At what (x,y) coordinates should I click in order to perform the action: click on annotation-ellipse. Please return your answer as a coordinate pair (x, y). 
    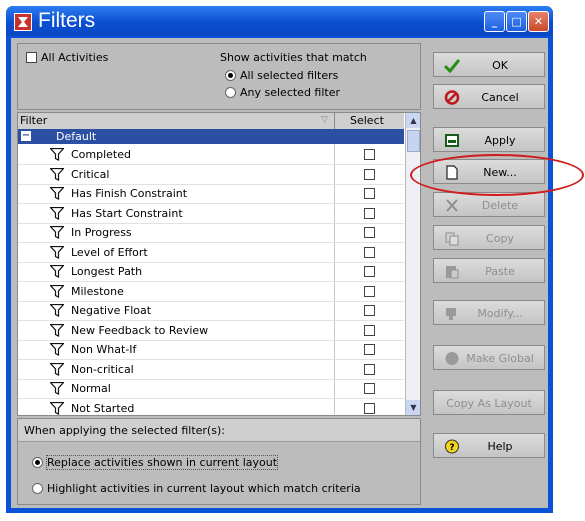
    Looking at the image, I should click on (497, 175).